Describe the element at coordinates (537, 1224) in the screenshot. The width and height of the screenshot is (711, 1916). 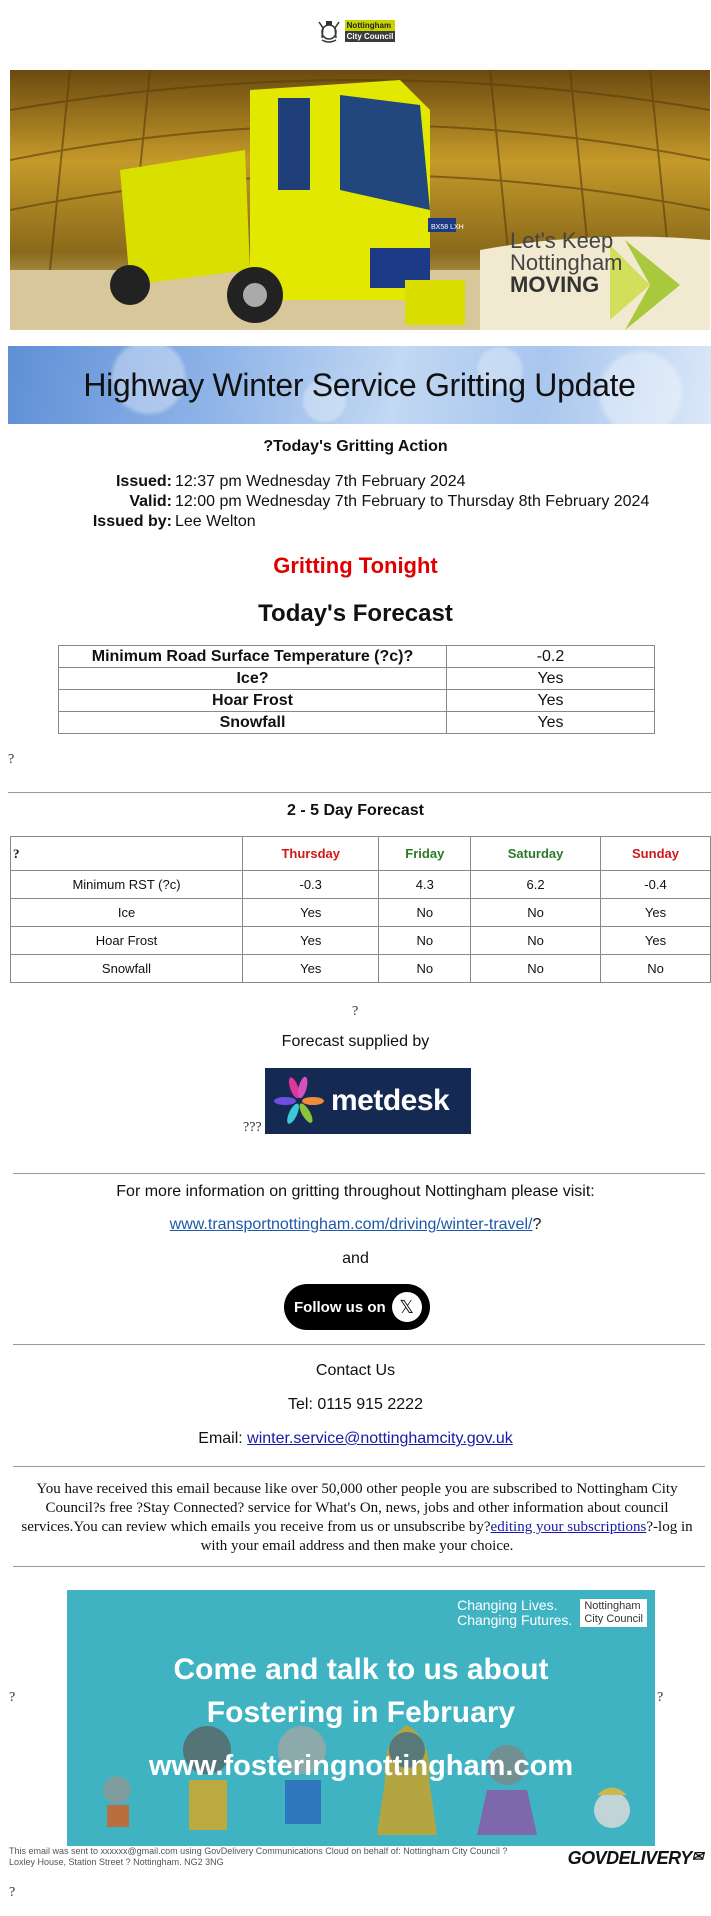
I see `link-suffix: ?` at that location.